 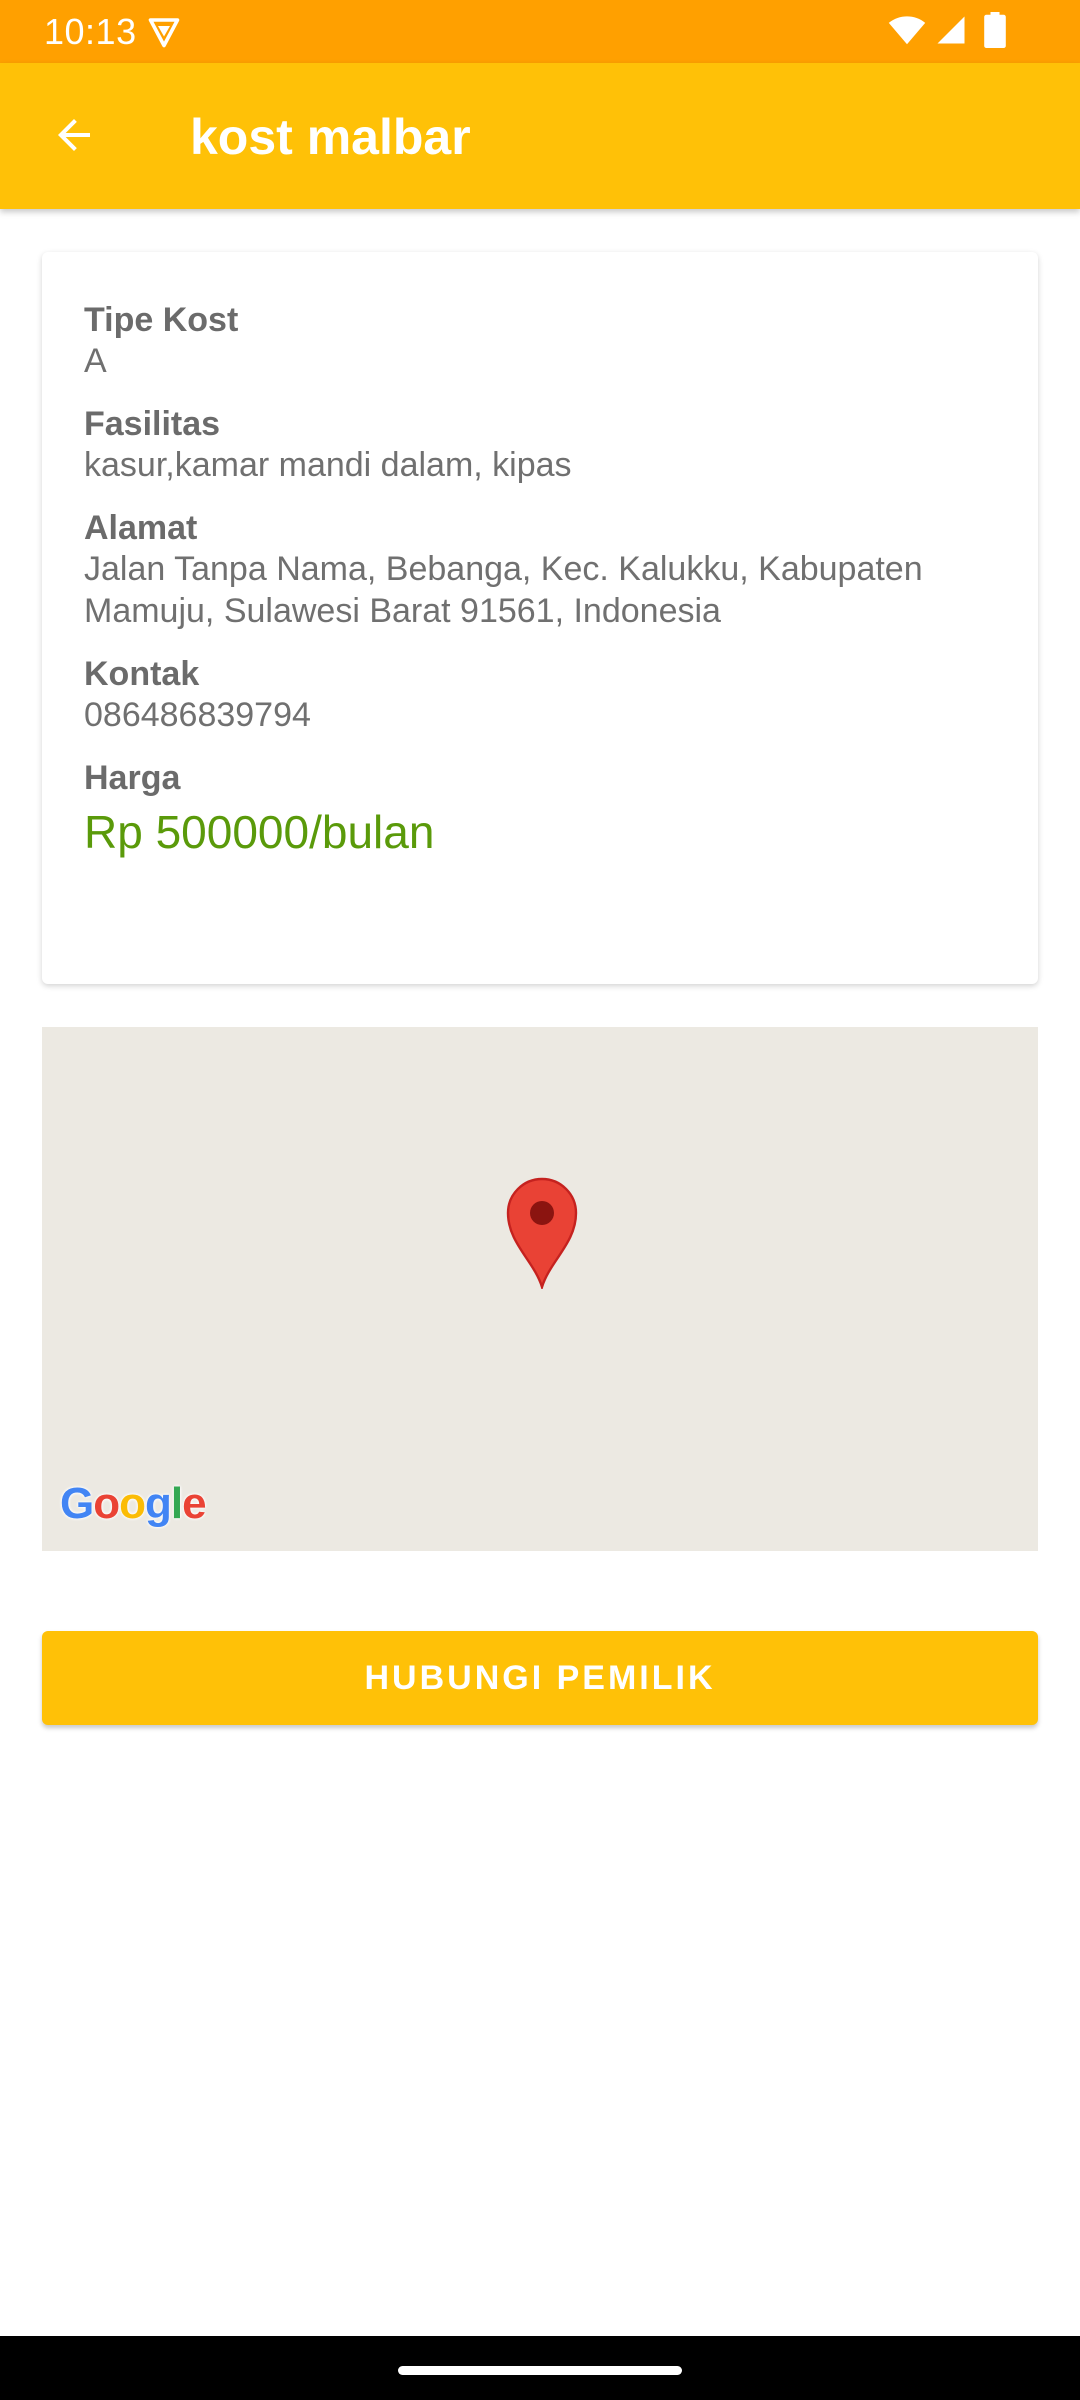 I want to click on field-label: Harga, so click(x=132, y=778).